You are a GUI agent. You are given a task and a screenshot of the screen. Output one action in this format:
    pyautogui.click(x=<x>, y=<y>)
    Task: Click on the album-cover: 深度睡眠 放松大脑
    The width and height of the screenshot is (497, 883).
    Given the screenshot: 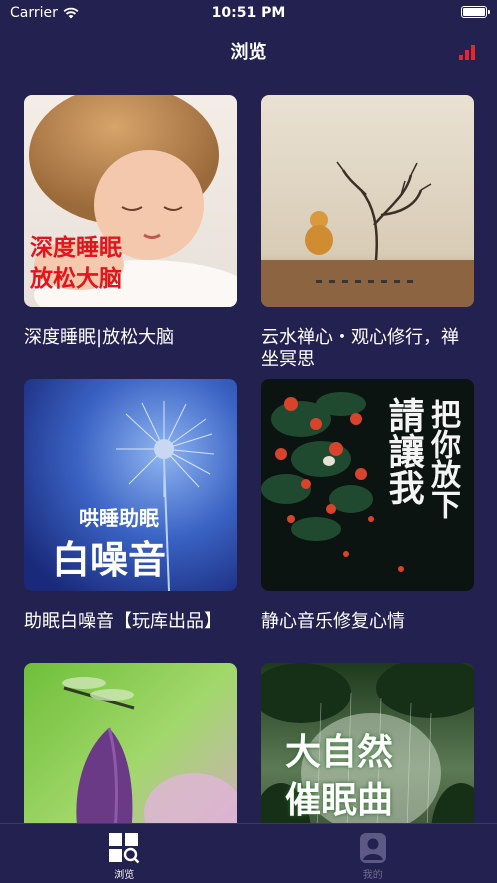 What is the action you would take?
    pyautogui.click(x=130, y=201)
    